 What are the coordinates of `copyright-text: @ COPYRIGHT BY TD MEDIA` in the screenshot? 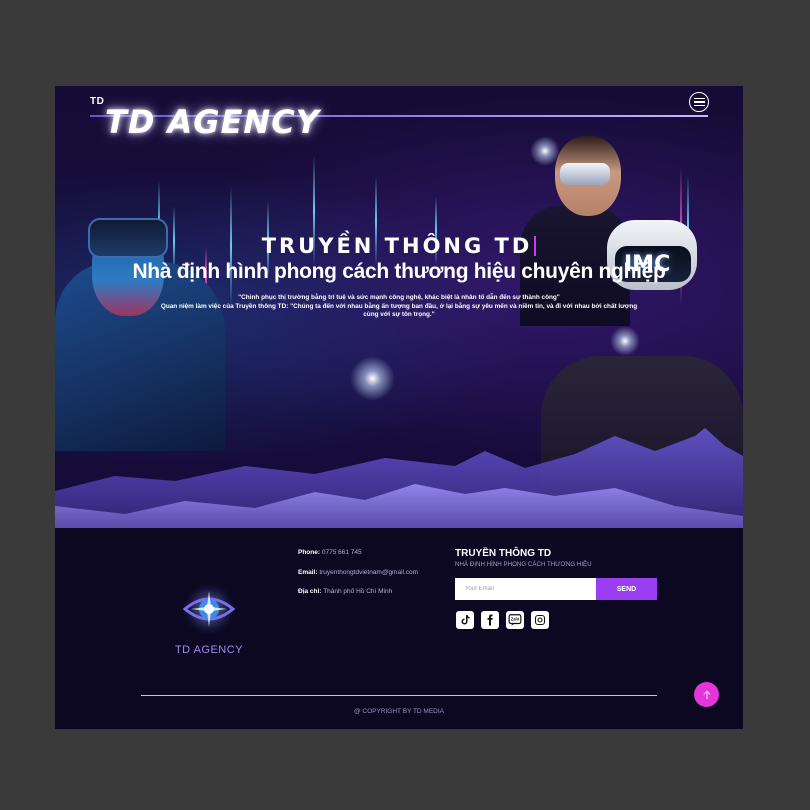 It's located at (399, 711).